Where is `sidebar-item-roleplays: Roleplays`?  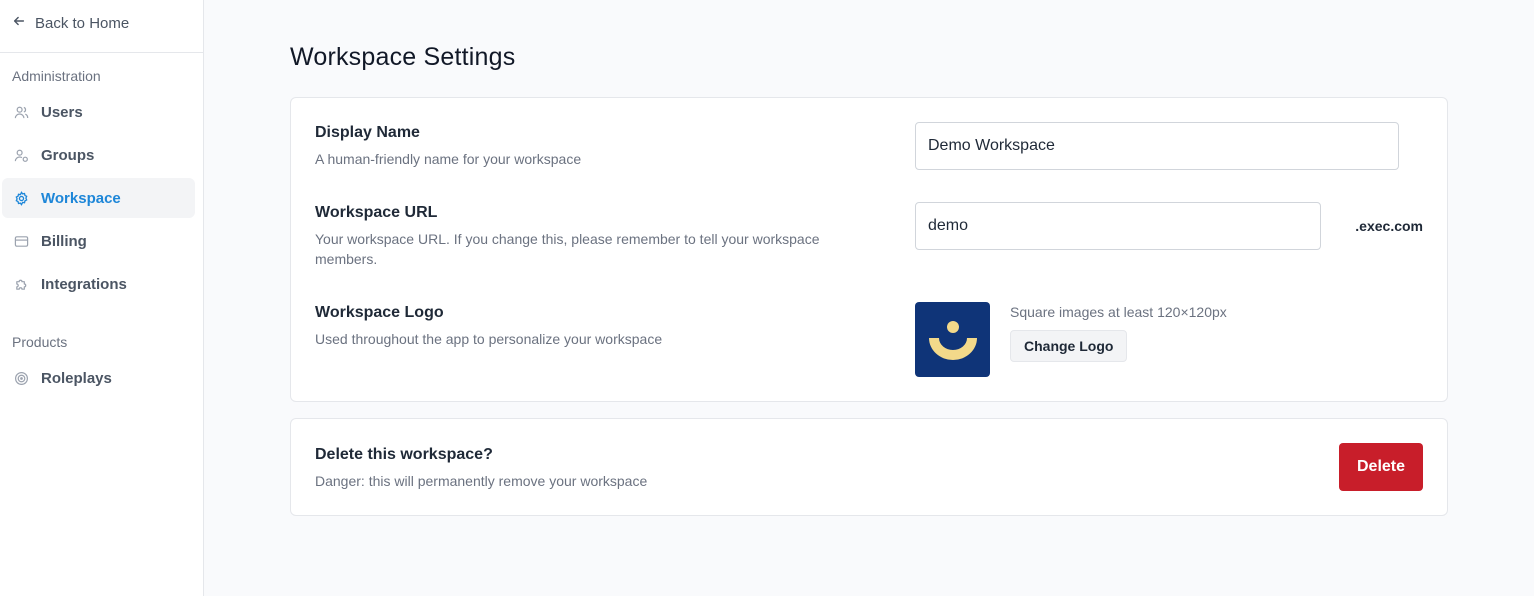
sidebar-item-roleplays: Roleplays is located at coordinates (98, 378).